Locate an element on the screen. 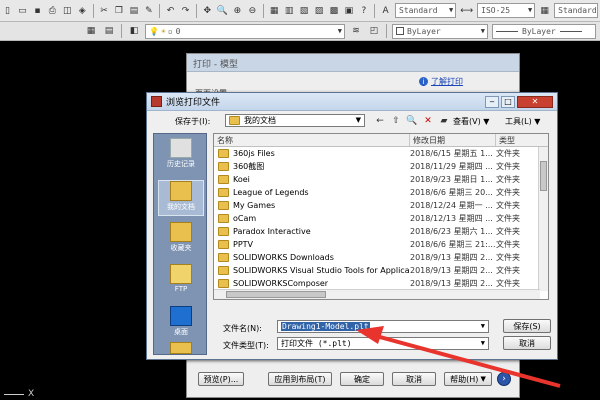 Image resolution: width=600 pixels, height=400 pixels. command-line: X is located at coordinates (24, 394).